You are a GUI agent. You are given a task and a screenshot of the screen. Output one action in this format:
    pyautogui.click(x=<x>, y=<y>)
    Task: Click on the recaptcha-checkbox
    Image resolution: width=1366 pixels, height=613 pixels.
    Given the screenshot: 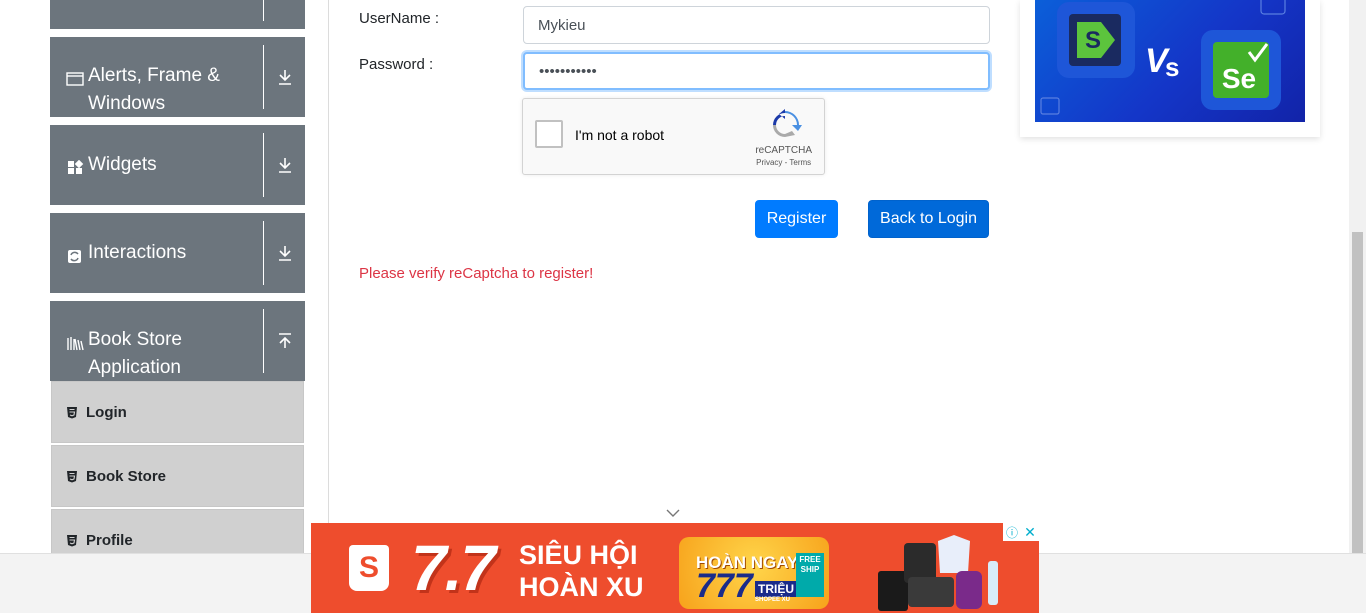 What is the action you would take?
    pyautogui.click(x=549, y=134)
    